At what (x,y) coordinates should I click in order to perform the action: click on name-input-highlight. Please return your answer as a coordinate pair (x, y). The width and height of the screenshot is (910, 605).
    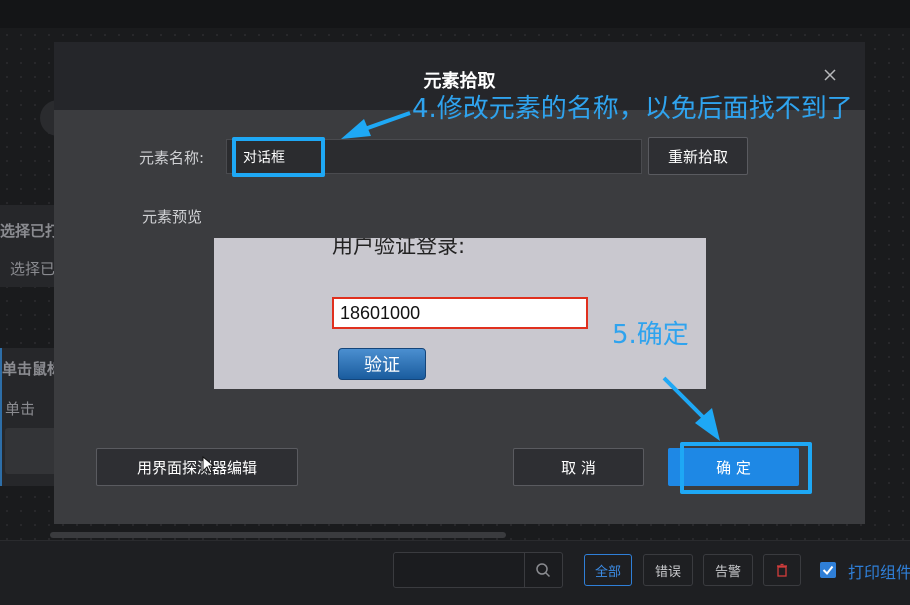
    Looking at the image, I should click on (278, 157).